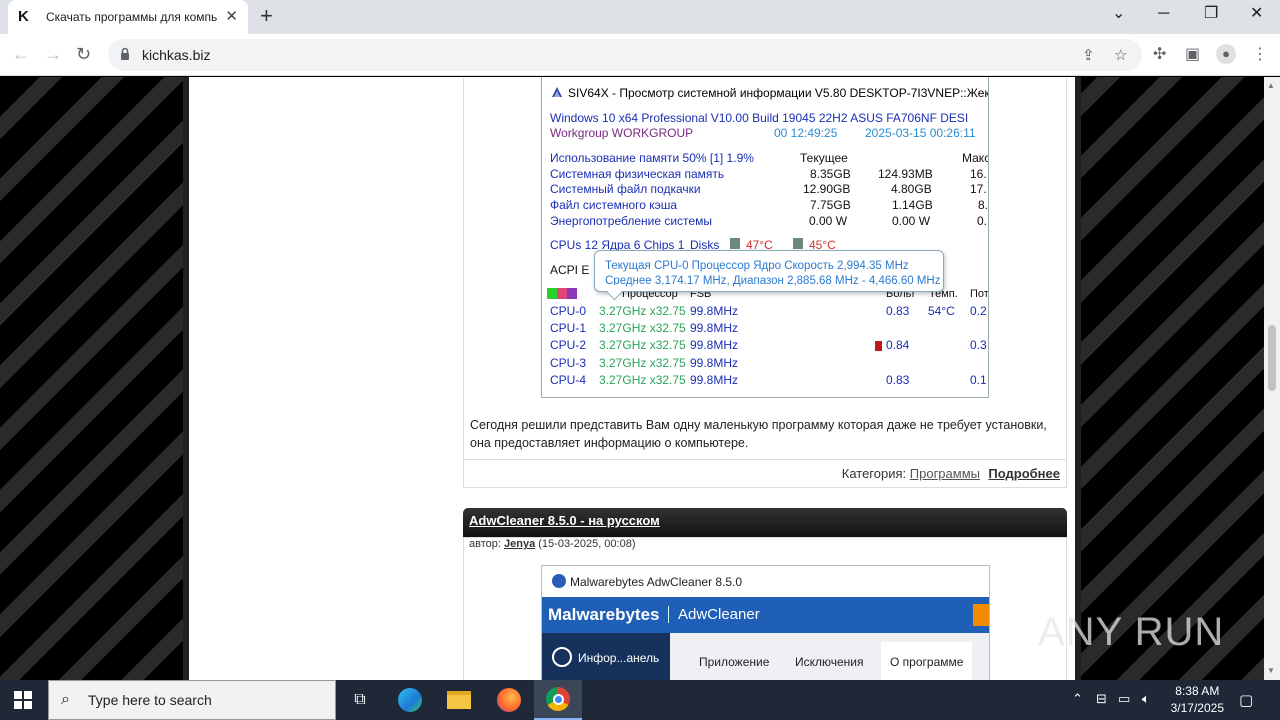 The width and height of the screenshot is (1280, 720). I want to click on tab-search-chevron-icon: ⌄, so click(1118, 14).